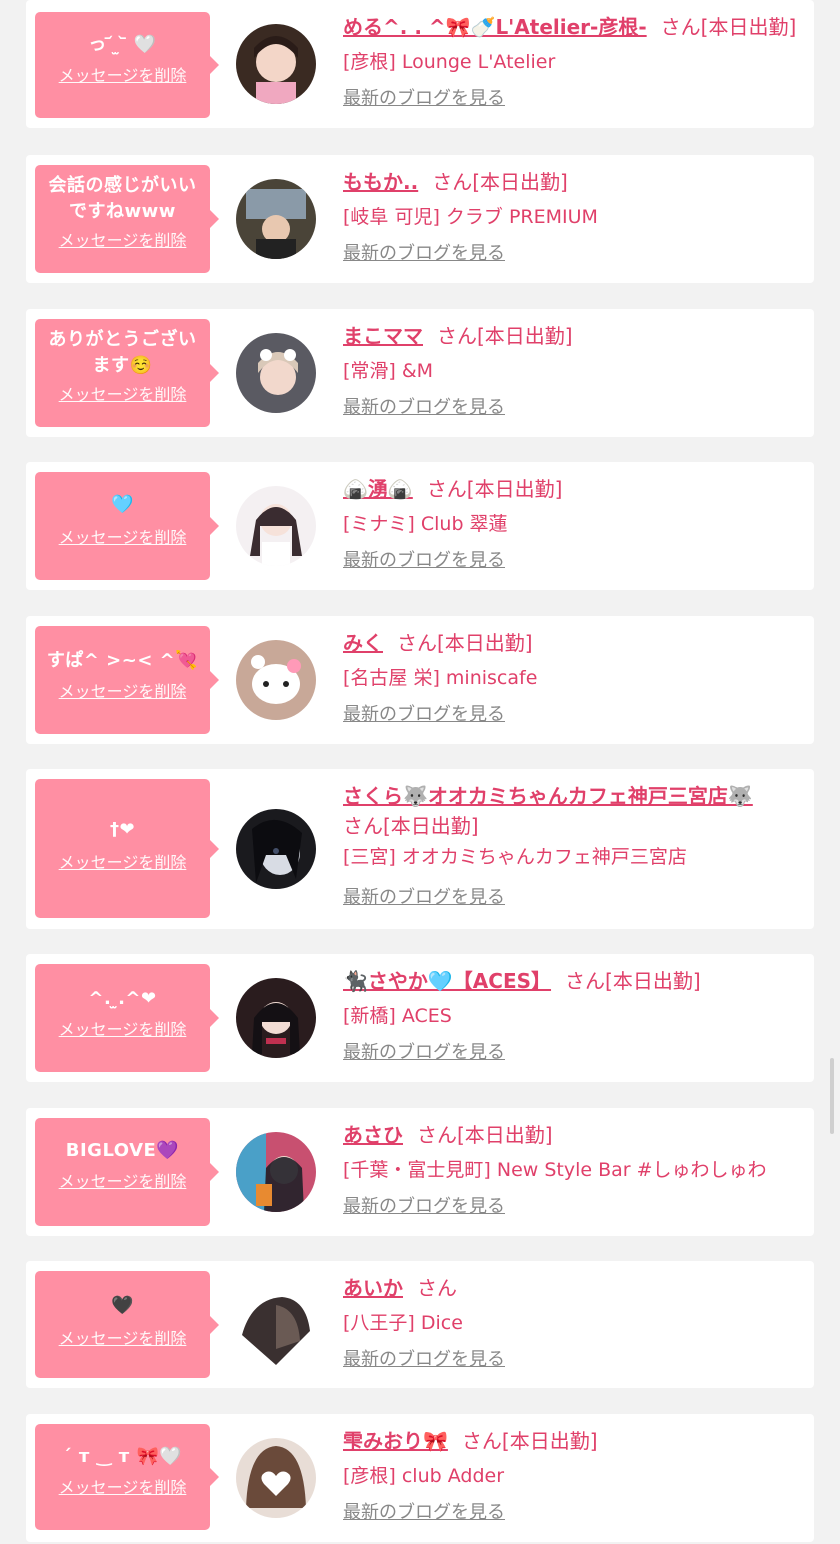 Image resolution: width=840 pixels, height=1544 pixels. I want to click on cast-info: あいか さん [八王子] Dice 最新のブログを見る, so click(573, 1323).